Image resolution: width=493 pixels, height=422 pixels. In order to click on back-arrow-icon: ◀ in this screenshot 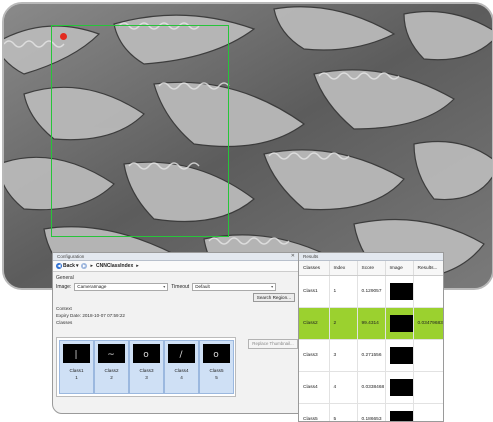, I will do `click(59, 266)`.